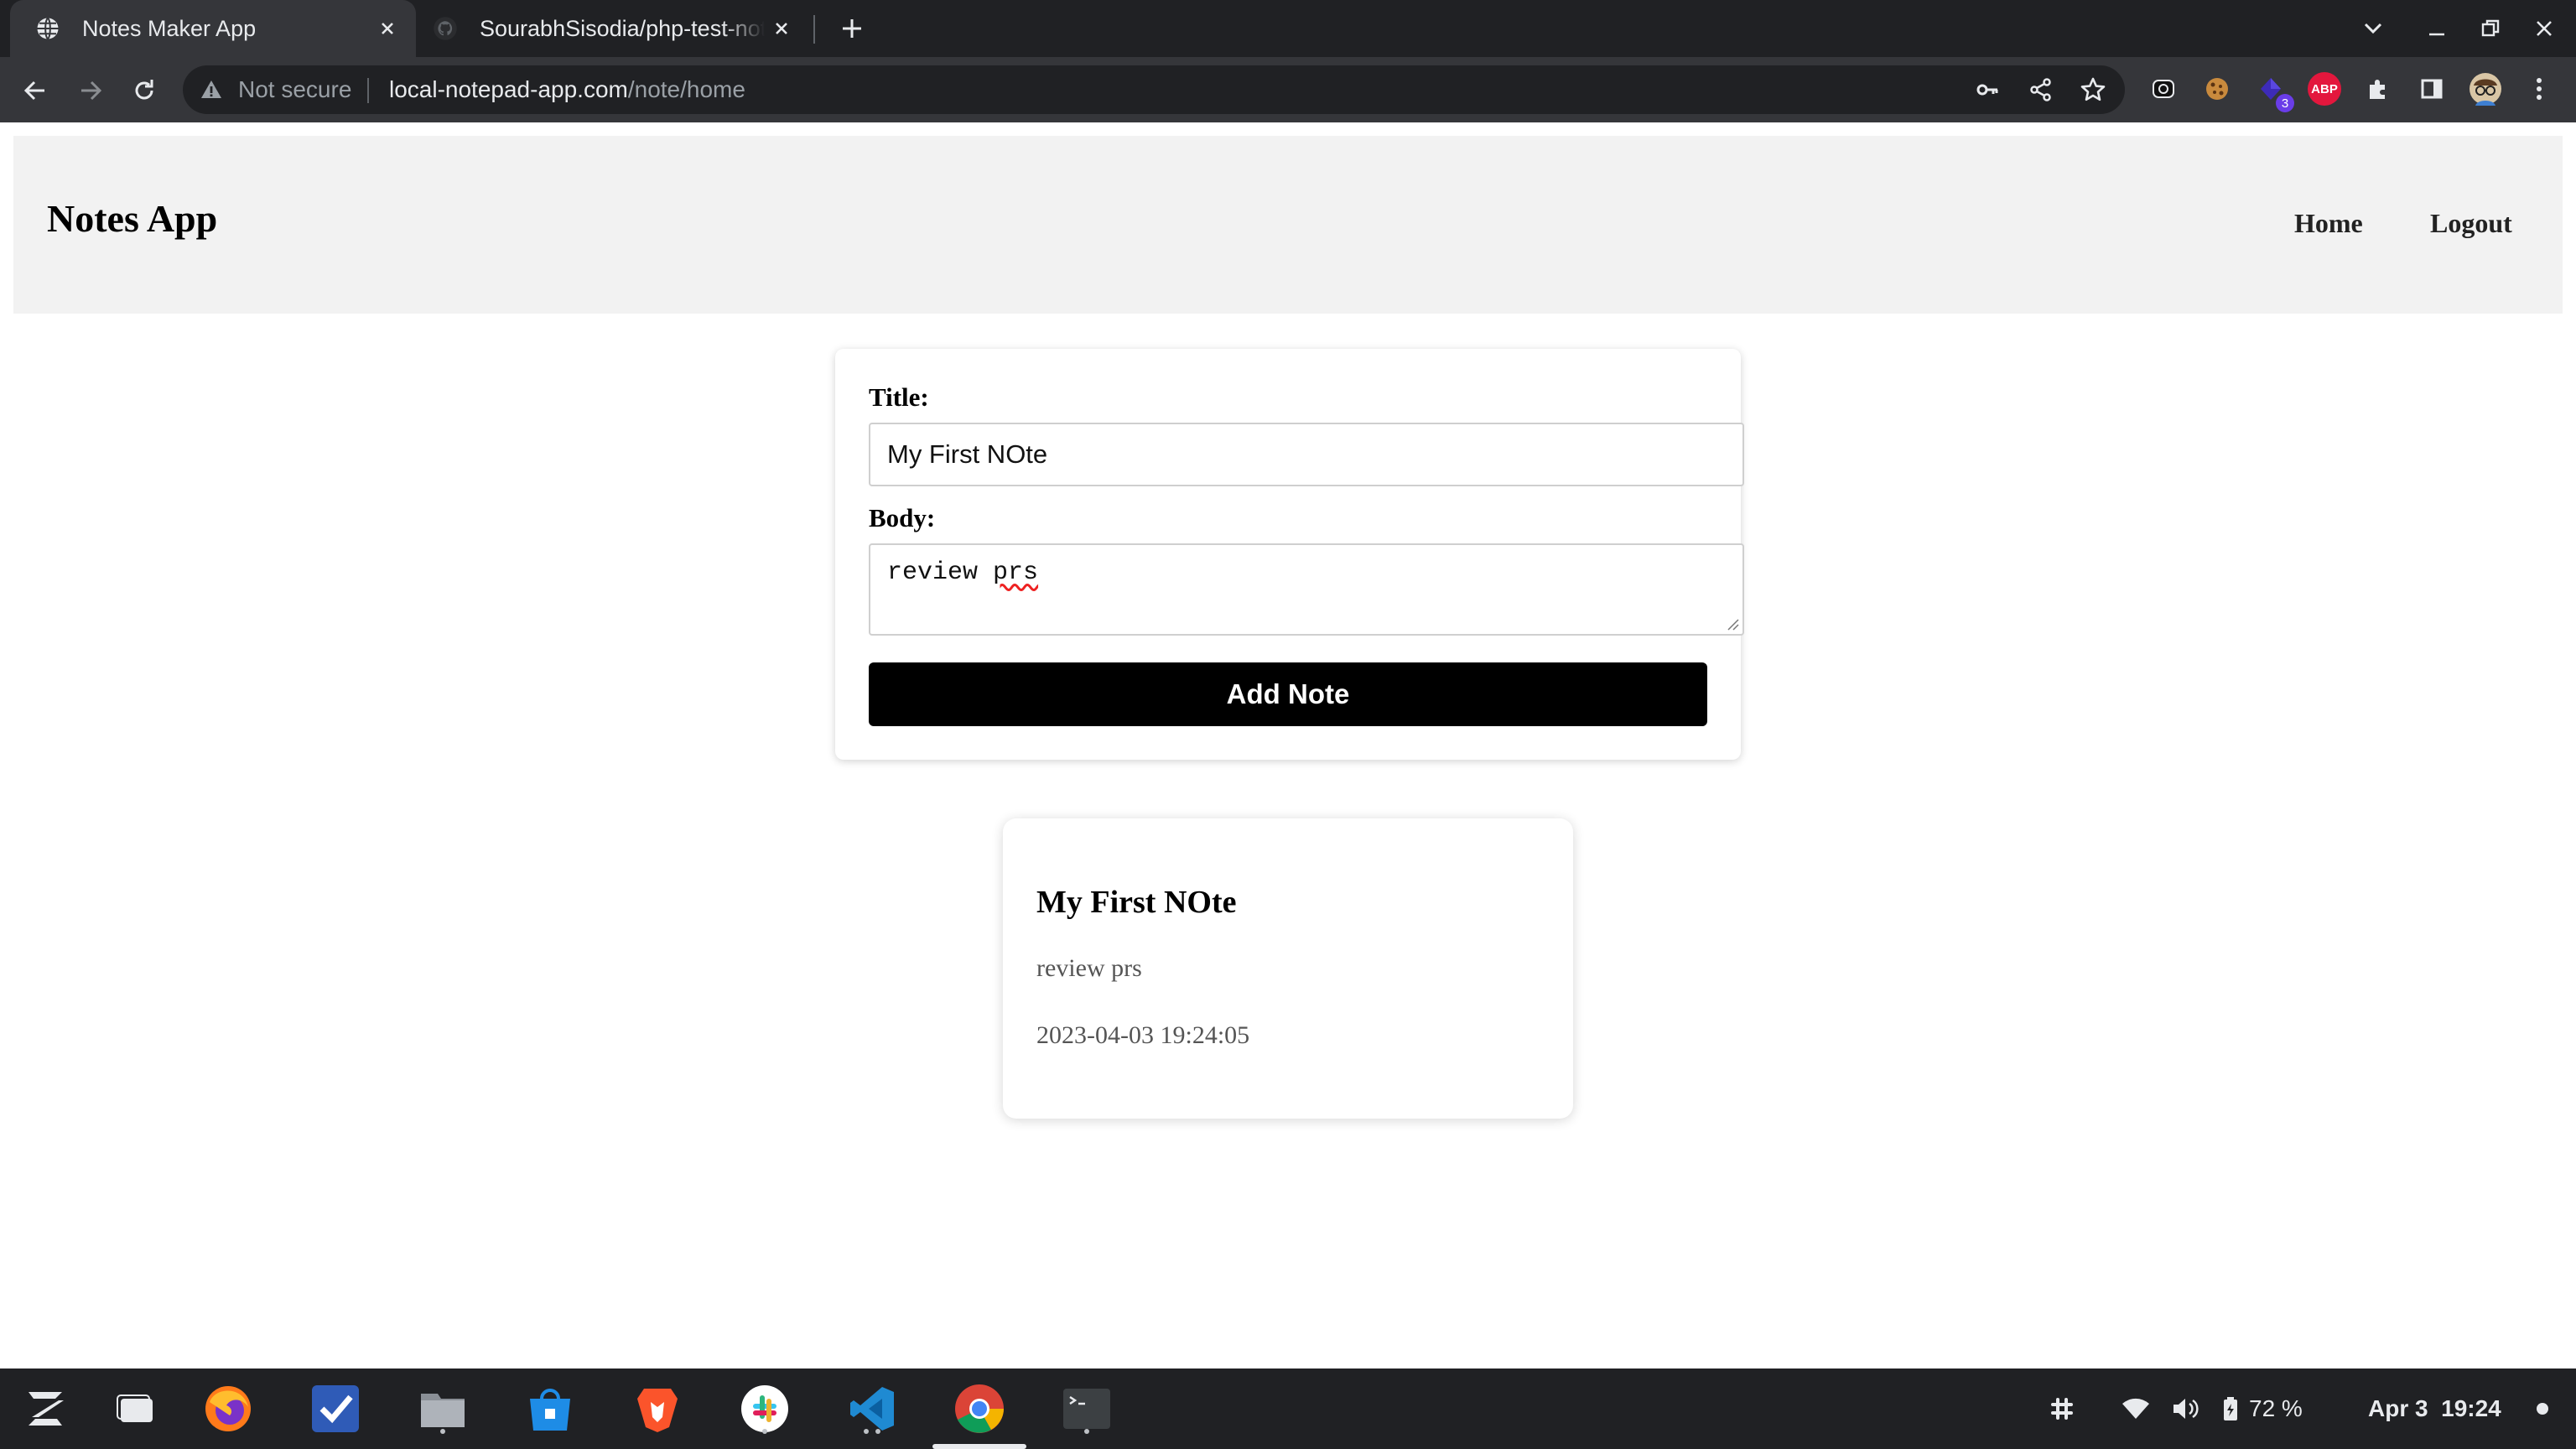 Image resolution: width=2576 pixels, height=1449 pixels. I want to click on shelf-brave, so click(657, 1409).